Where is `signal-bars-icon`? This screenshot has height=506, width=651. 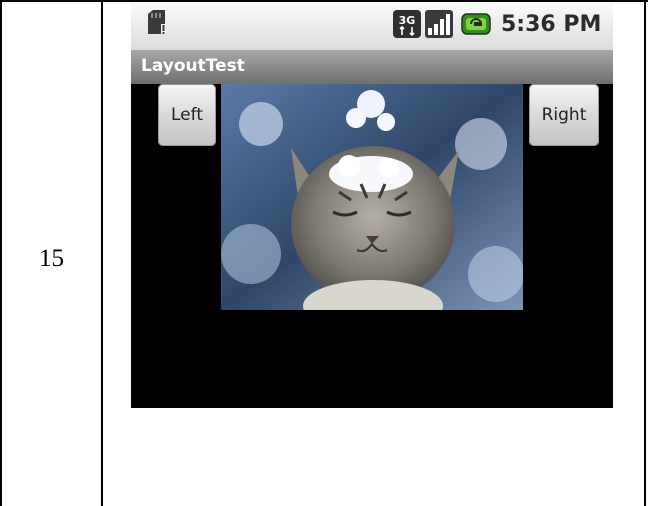 signal-bars-icon is located at coordinates (439, 24).